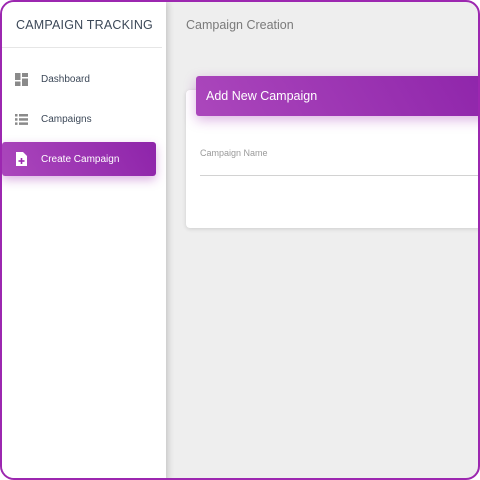 The image size is (480, 480). Describe the element at coordinates (240, 25) in the screenshot. I see `page-title: Campaign Creation` at that location.